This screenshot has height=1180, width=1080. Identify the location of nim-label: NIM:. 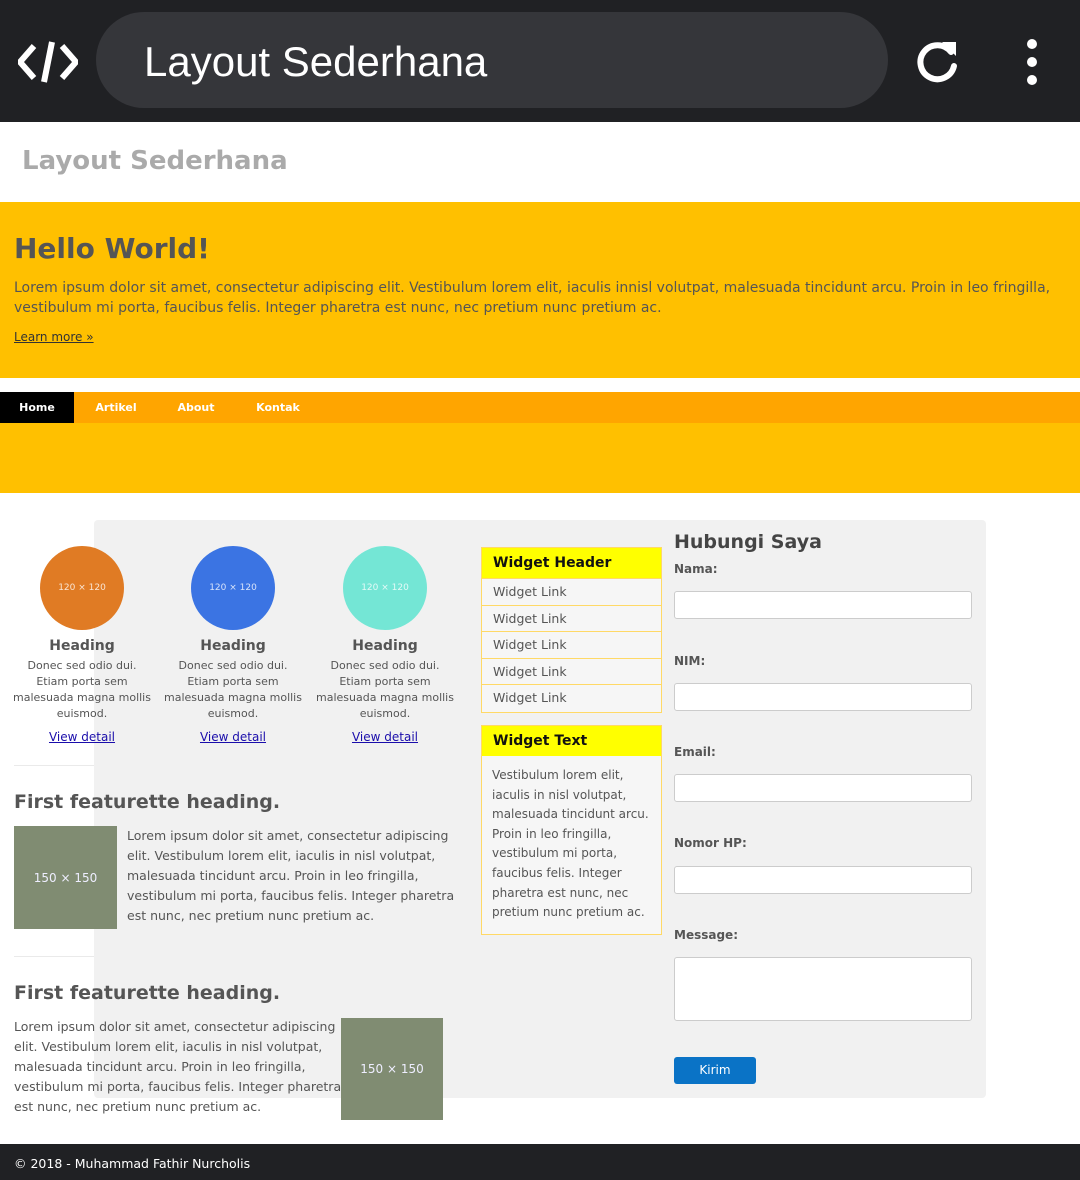
(690, 661).